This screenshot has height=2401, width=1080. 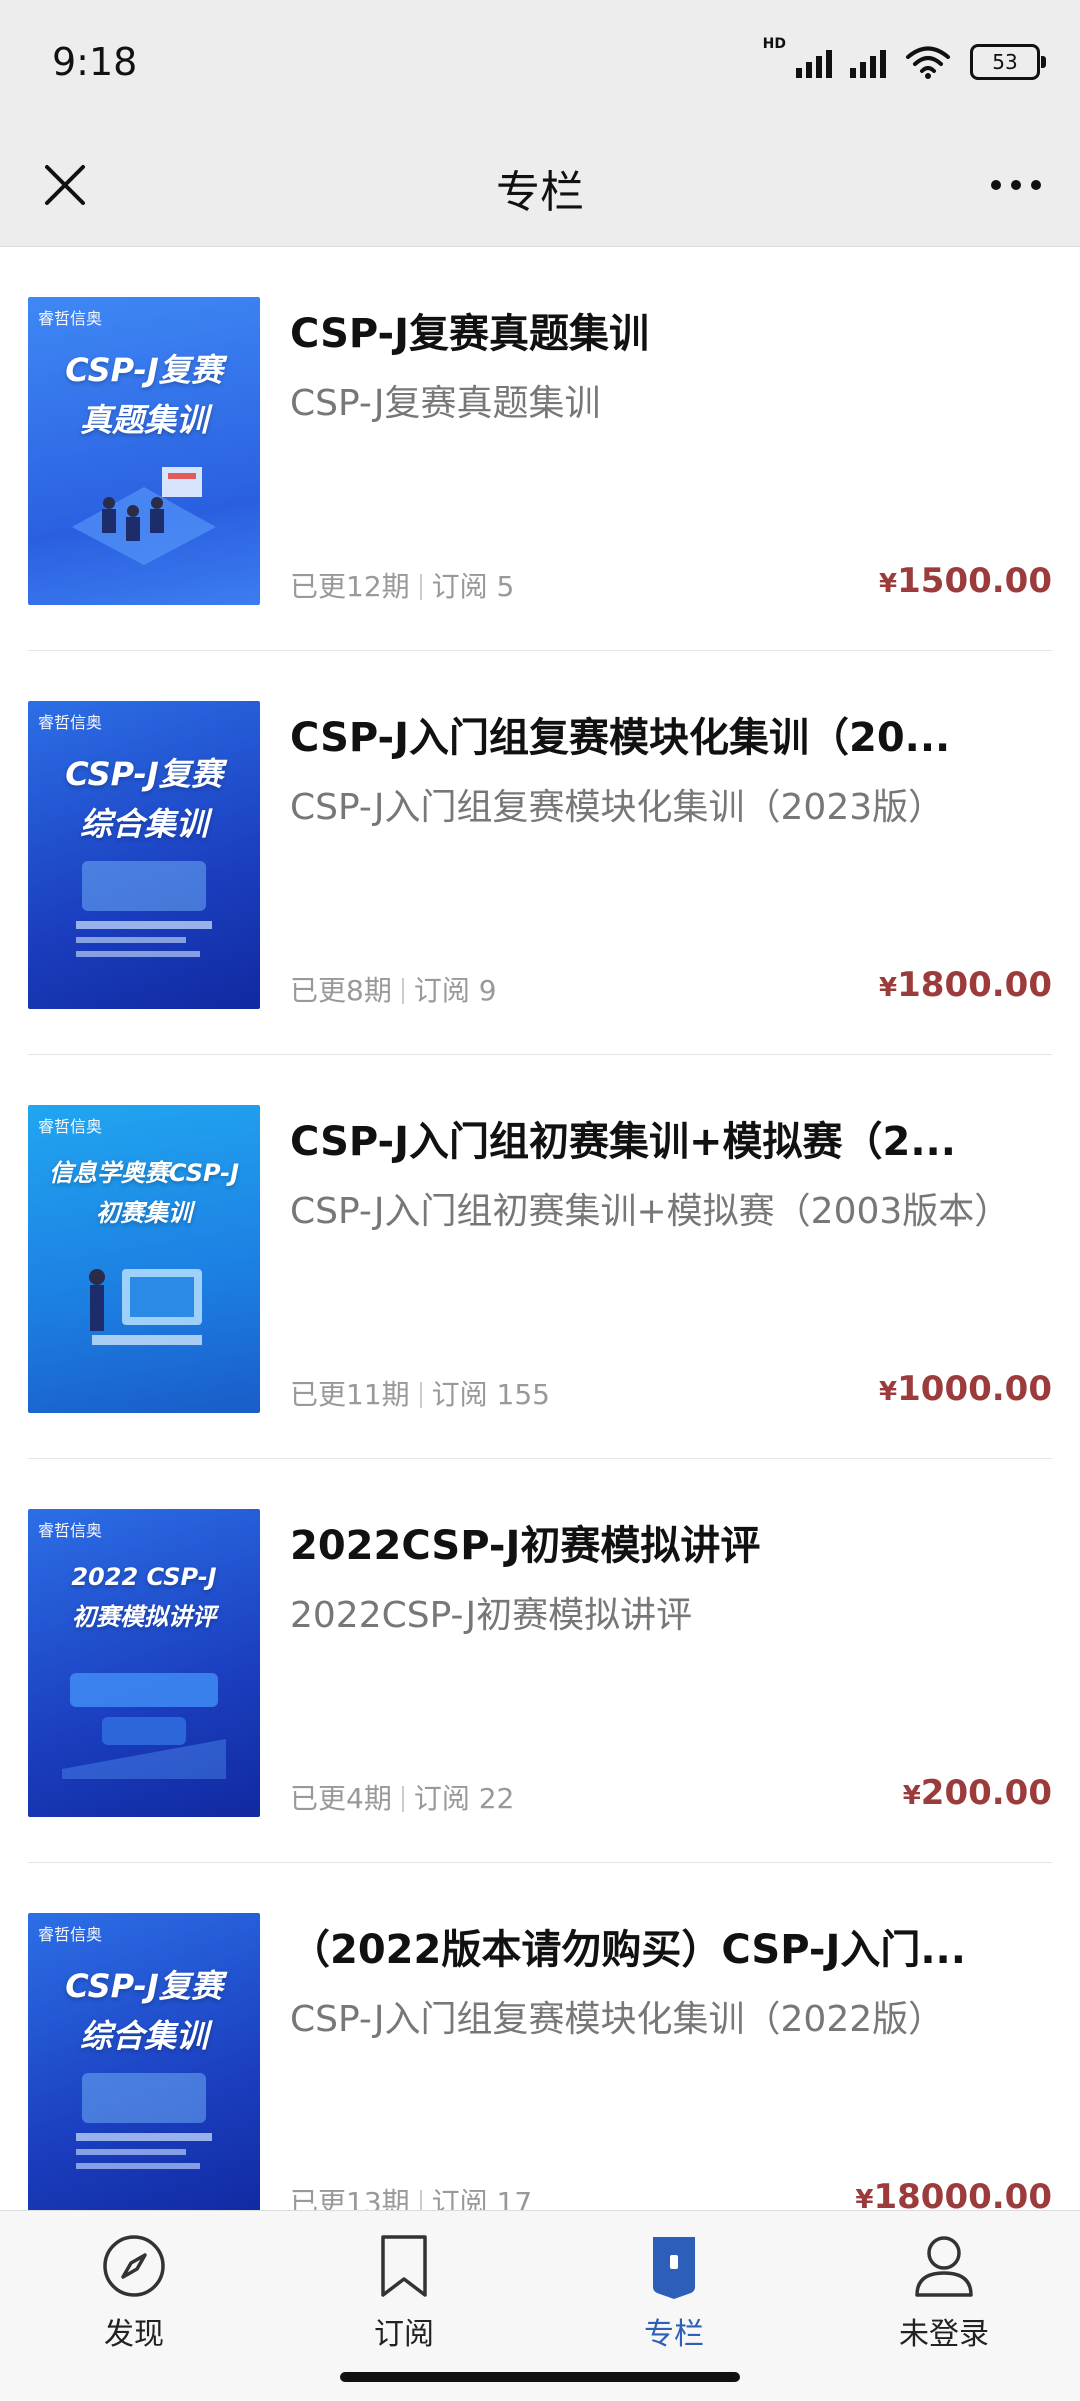 I want to click on nav-bar: 专栏, so click(x=540, y=187).